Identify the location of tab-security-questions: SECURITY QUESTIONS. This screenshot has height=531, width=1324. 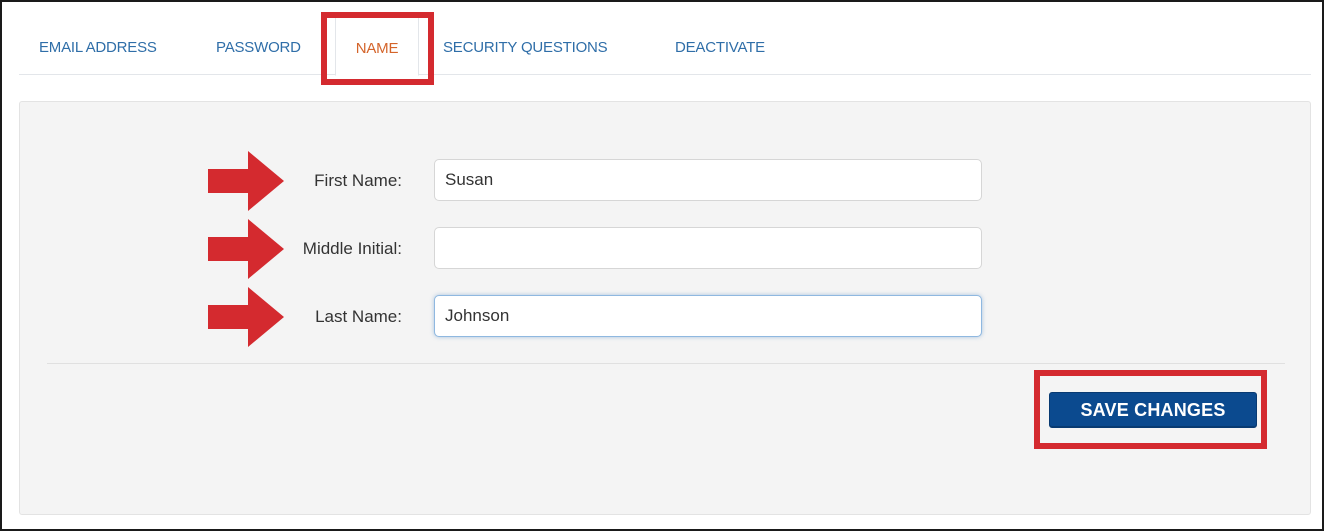
(525, 46).